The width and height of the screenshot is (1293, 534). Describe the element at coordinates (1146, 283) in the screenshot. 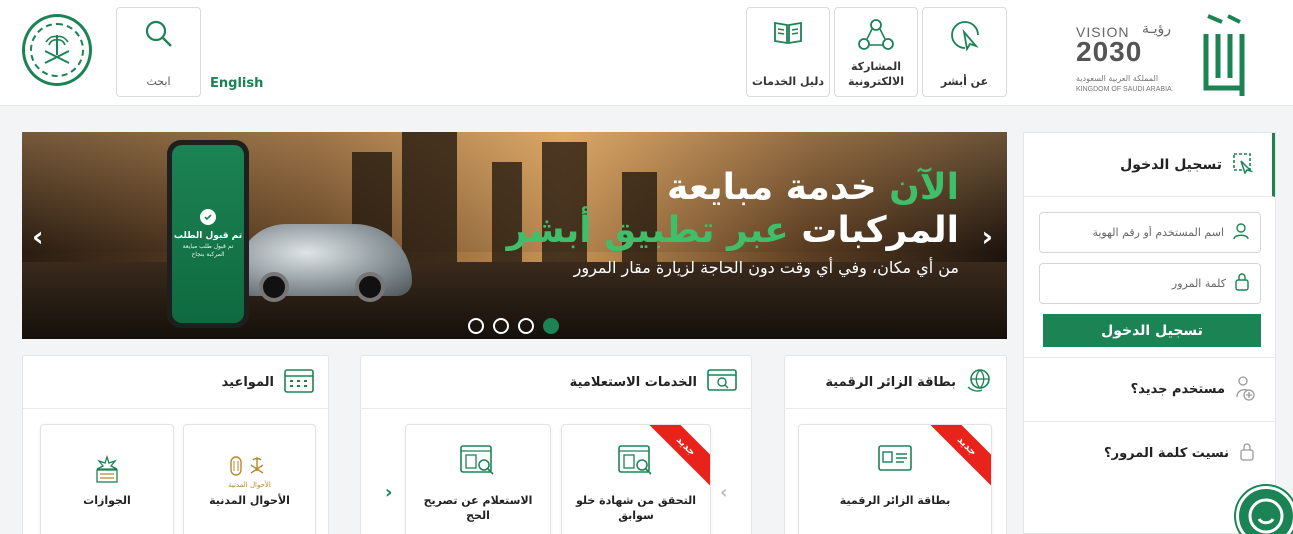

I see `password-input` at that location.